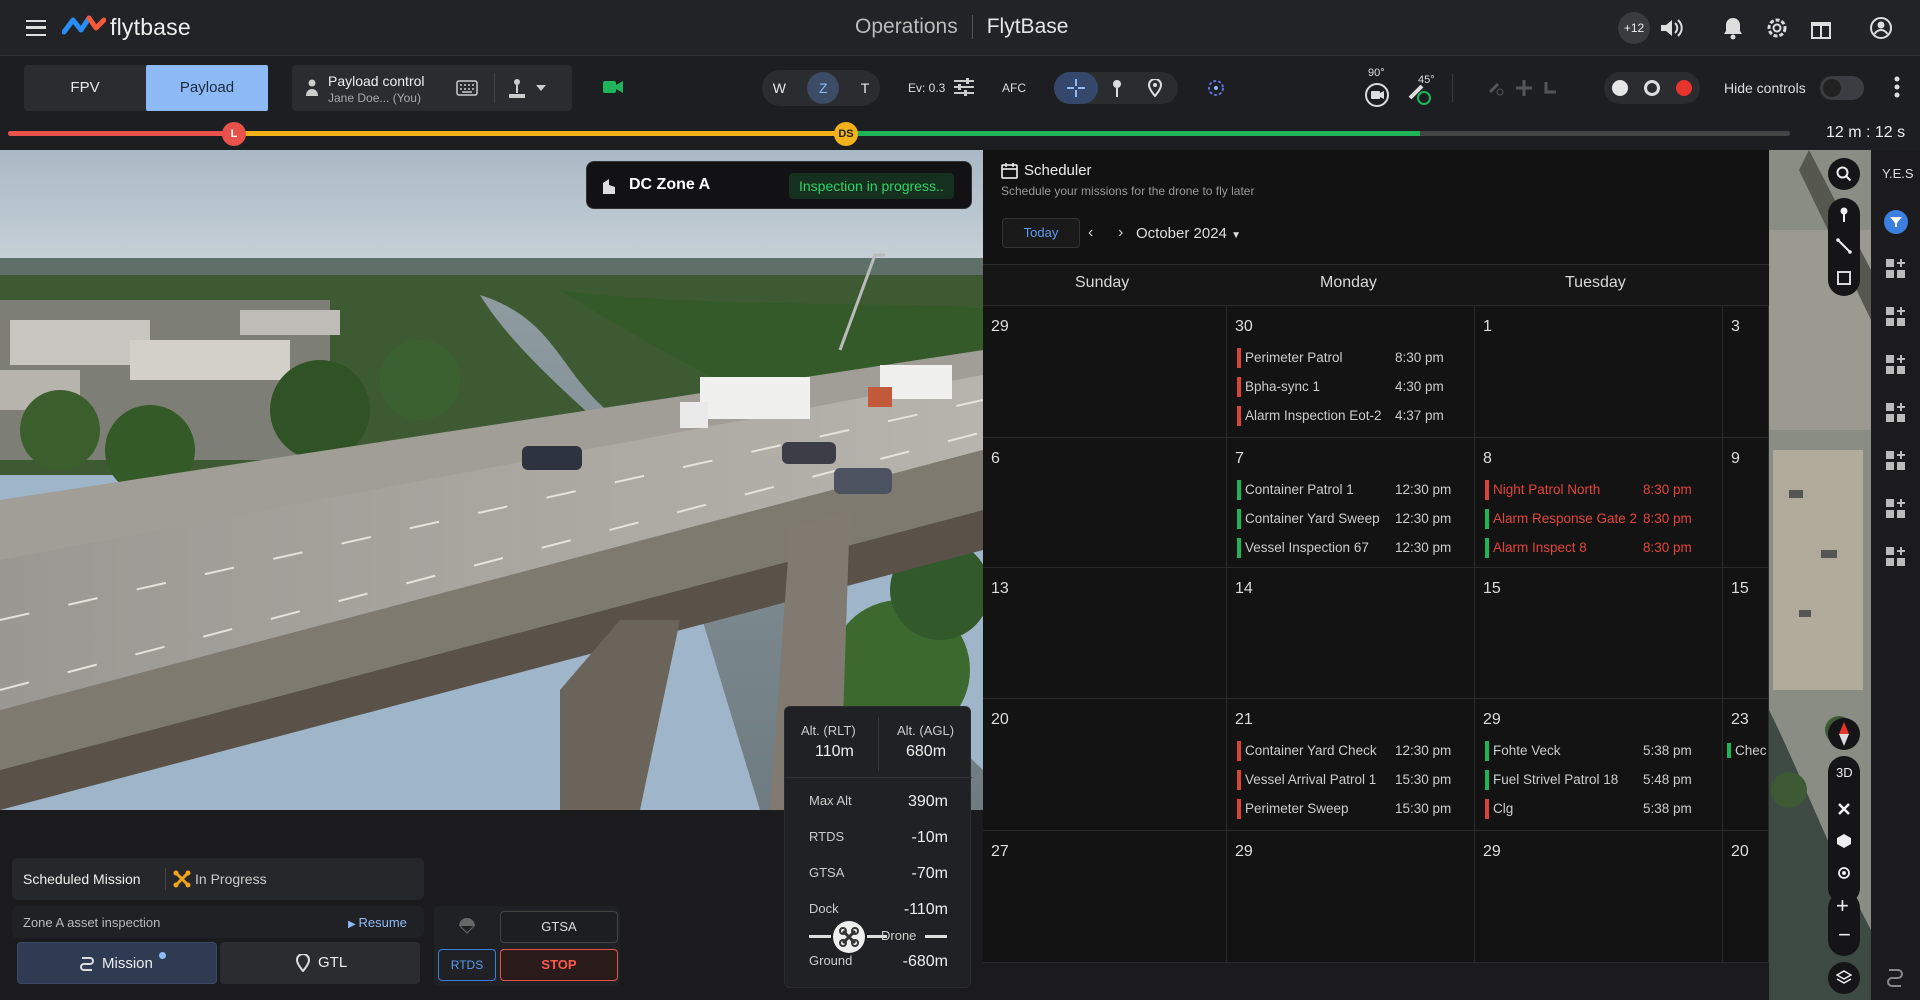 This screenshot has width=1920, height=1000. Describe the element at coordinates (1599, 372) in the screenshot. I see `calendar-cell: 1` at that location.